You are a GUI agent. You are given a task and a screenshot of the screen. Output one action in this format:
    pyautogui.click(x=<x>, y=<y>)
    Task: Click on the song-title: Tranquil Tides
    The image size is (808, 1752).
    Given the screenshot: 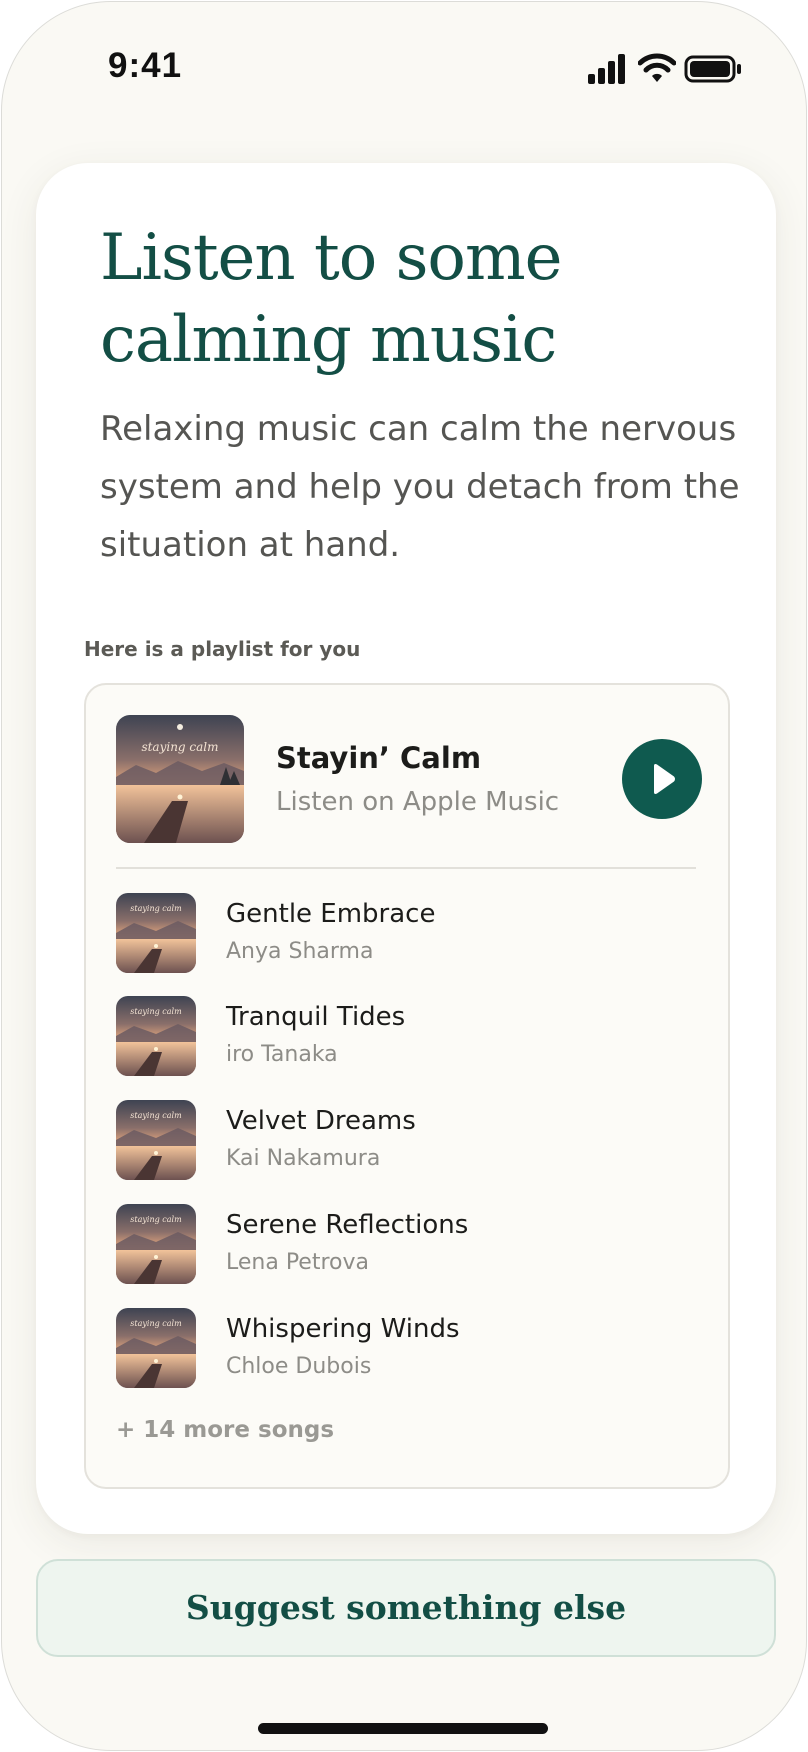 What is the action you would take?
    pyautogui.click(x=316, y=1017)
    